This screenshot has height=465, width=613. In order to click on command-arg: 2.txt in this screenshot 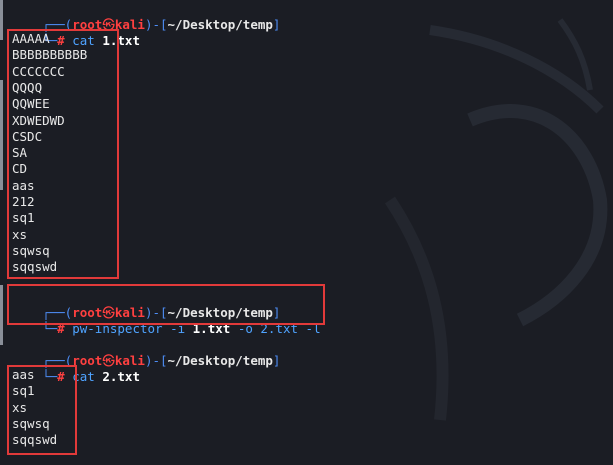, I will do `click(117, 376)`.